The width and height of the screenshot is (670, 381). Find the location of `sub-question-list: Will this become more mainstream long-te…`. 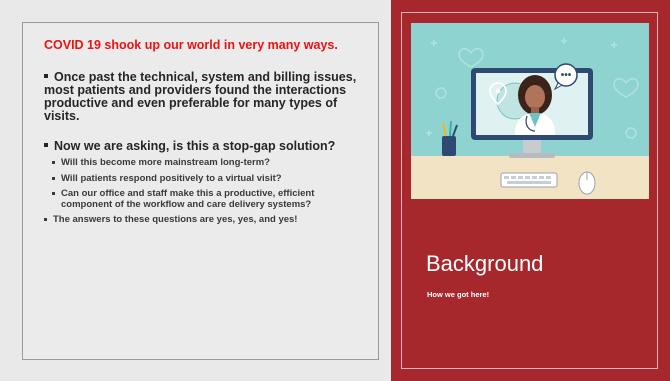

sub-question-list: Will this become more mainstream long-te… is located at coordinates (203, 183).